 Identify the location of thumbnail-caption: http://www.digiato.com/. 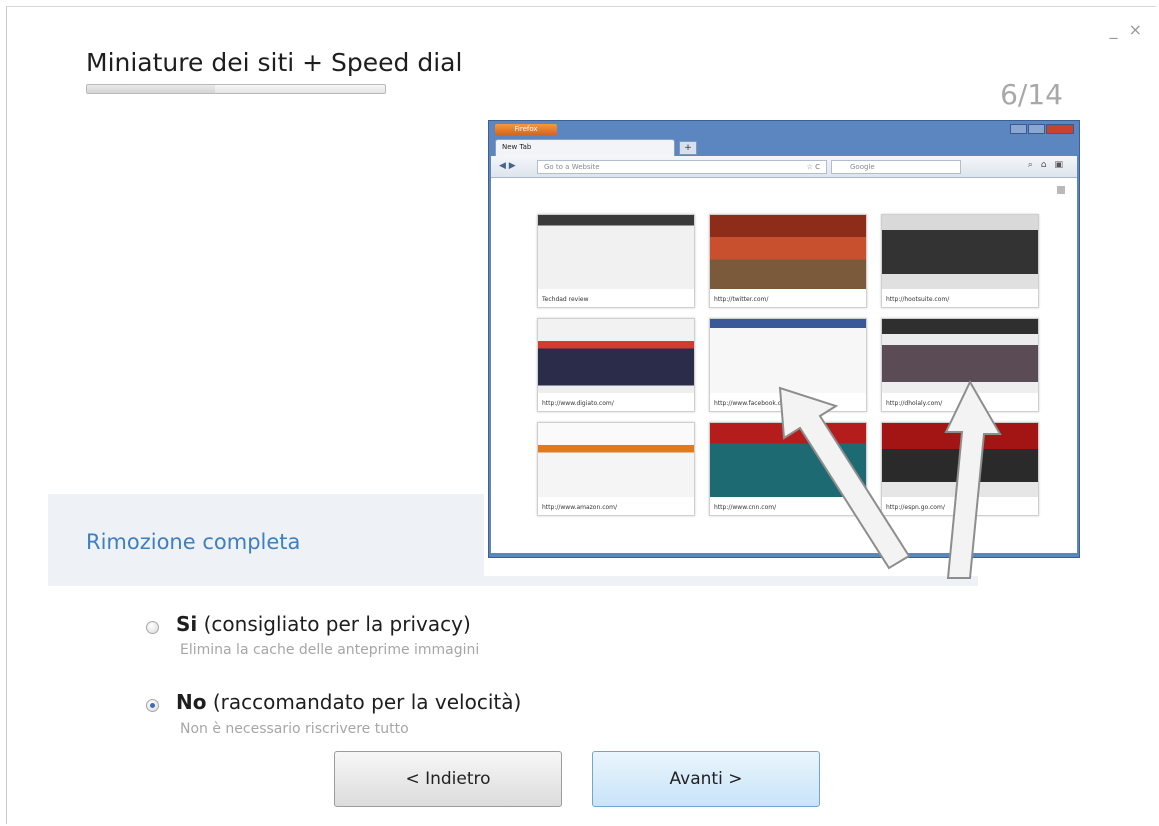
(578, 403).